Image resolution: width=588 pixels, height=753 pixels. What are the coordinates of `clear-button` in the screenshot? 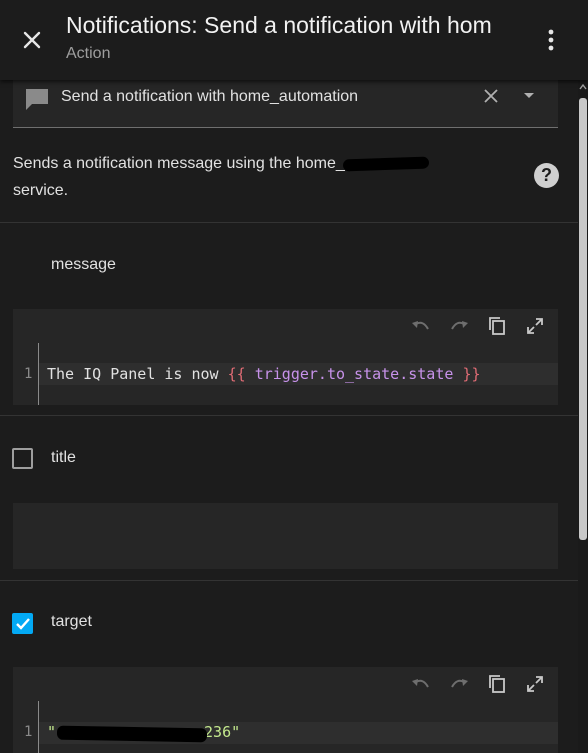 It's located at (491, 96).